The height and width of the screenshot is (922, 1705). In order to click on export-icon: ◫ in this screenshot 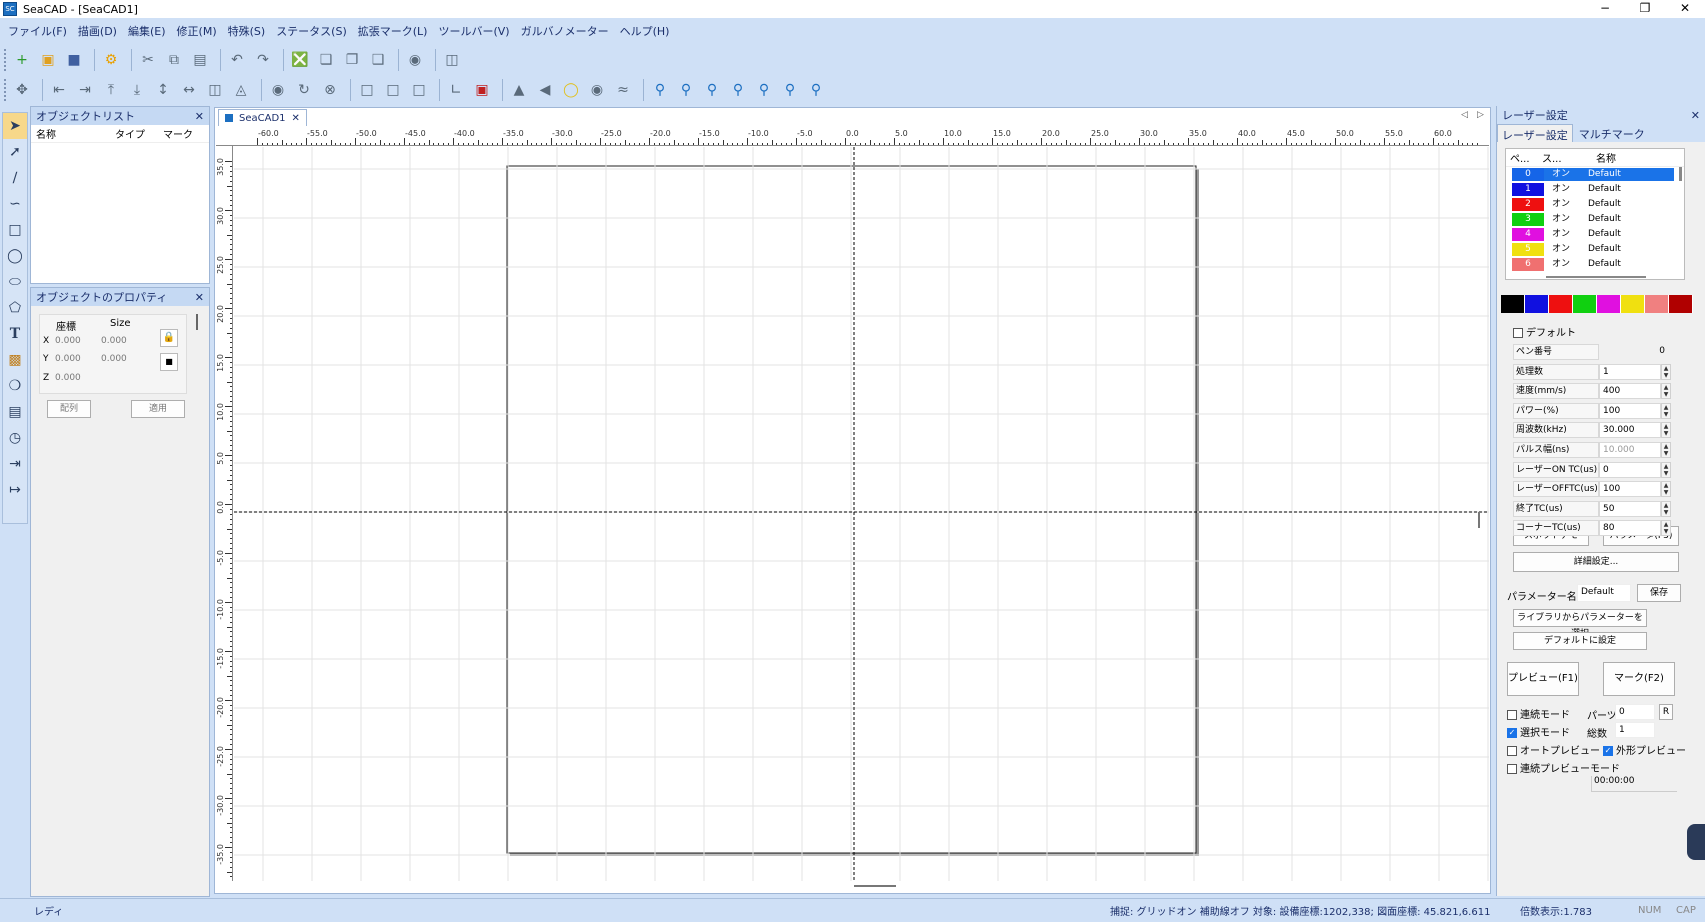, I will do `click(452, 60)`.